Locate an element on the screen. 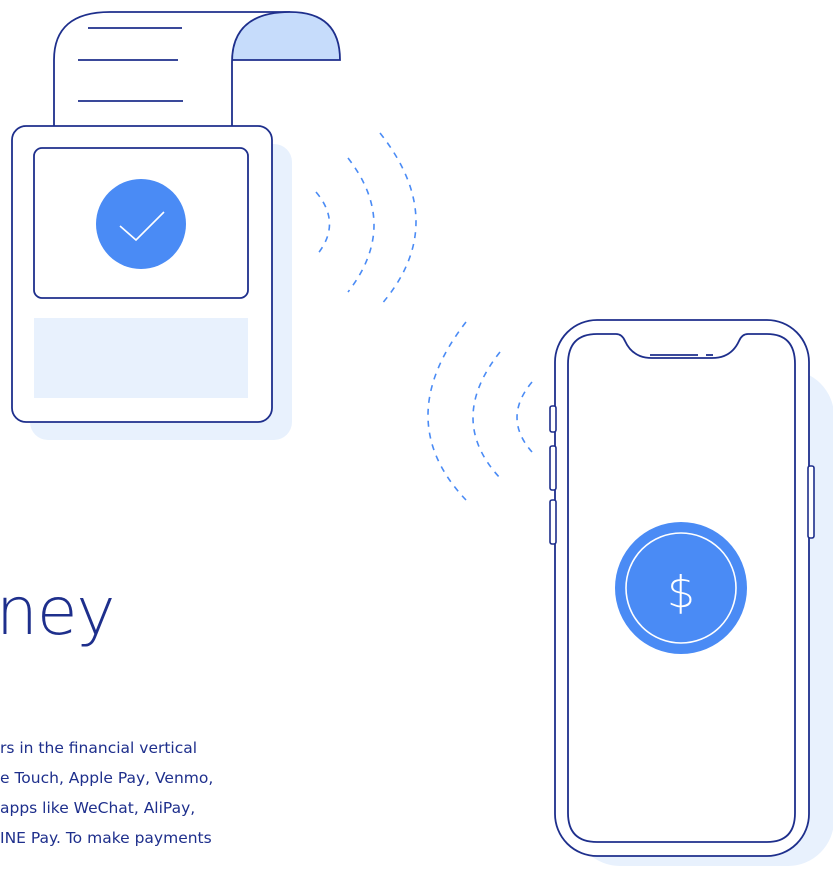 The height and width of the screenshot is (871, 833). checkmark-icon is located at coordinates (141, 224).